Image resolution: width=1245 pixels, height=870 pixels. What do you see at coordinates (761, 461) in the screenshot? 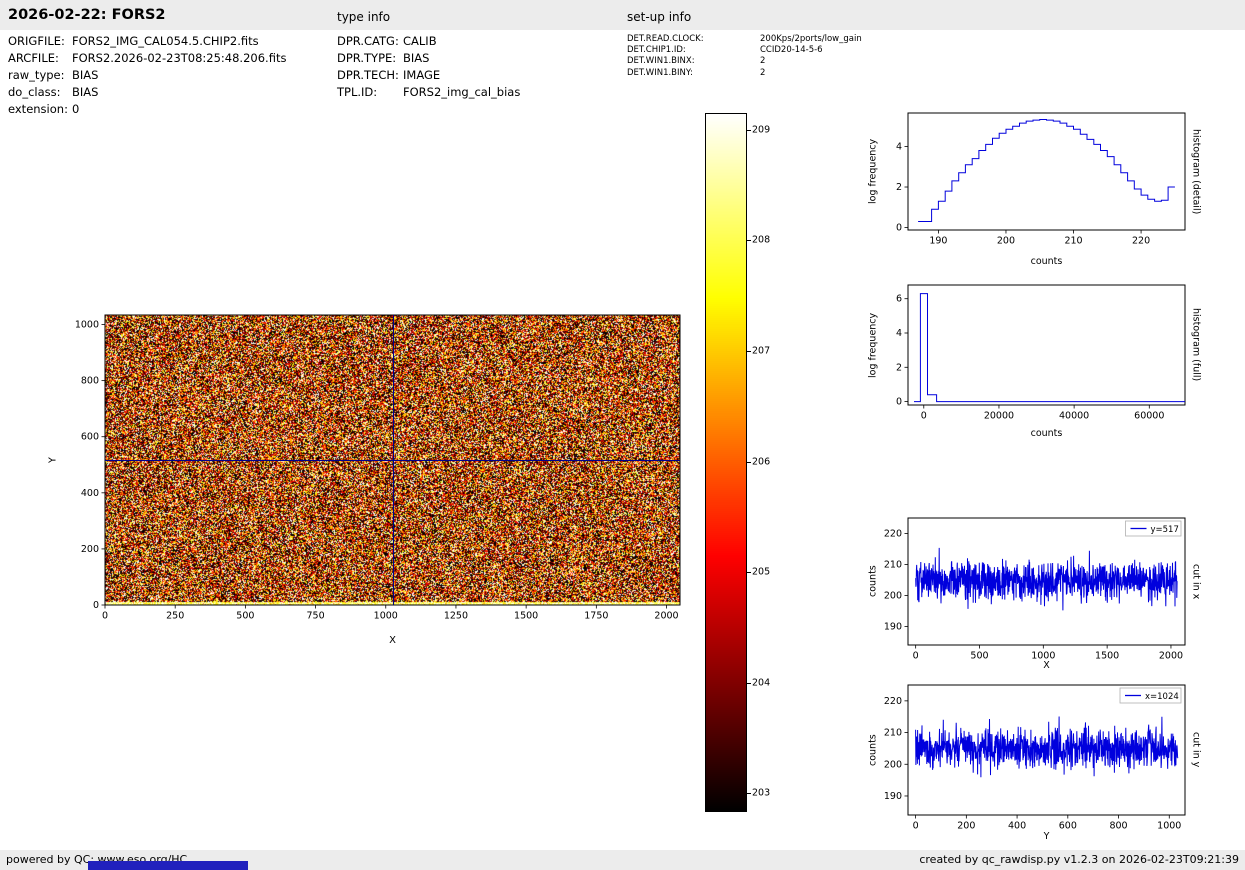
I see `colorbar-tick-label: 206` at bounding box center [761, 461].